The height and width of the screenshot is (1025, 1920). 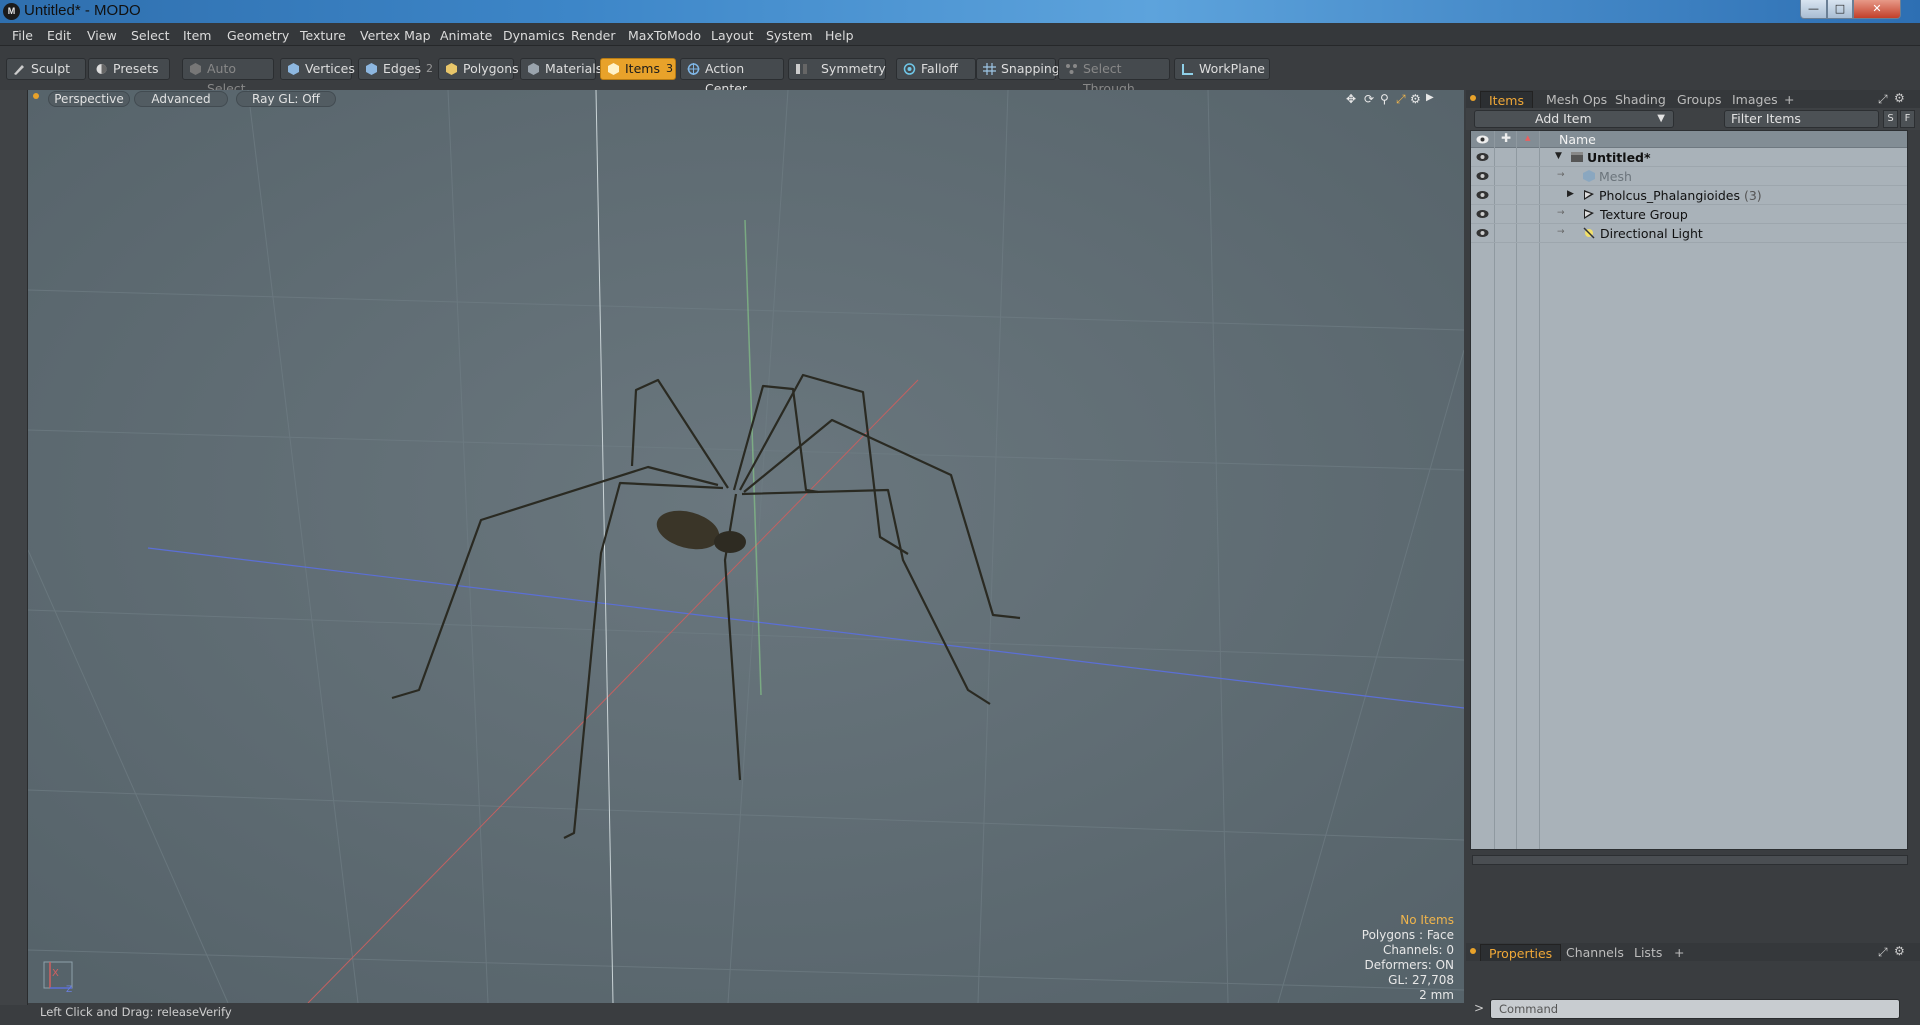 I want to click on auto-select-button: Auto Select, so click(x=228, y=77).